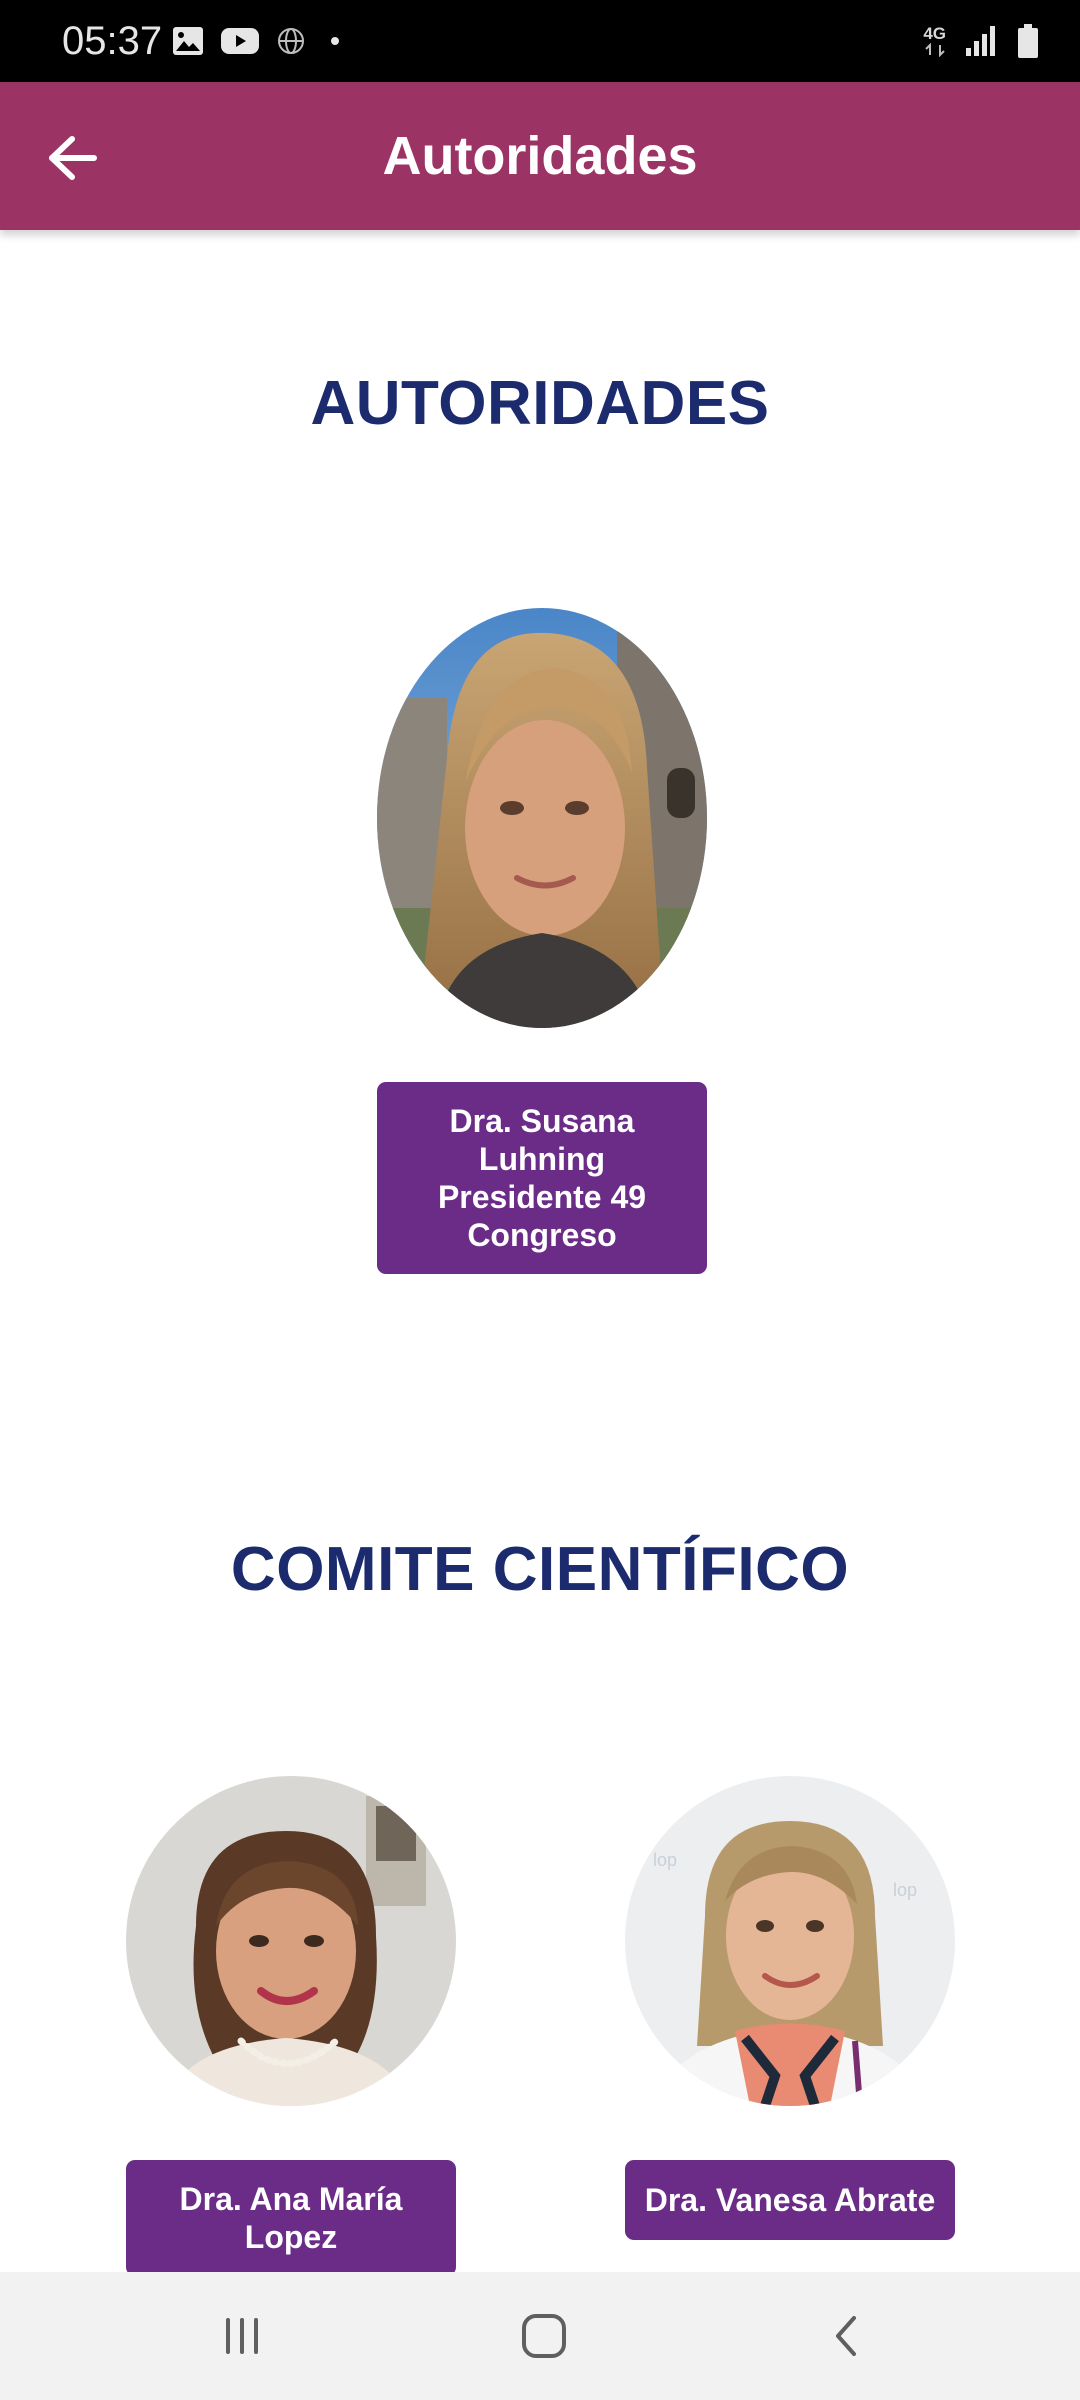 The height and width of the screenshot is (2400, 1080). What do you see at coordinates (335, 41) in the screenshot?
I see `dot-icon` at bounding box center [335, 41].